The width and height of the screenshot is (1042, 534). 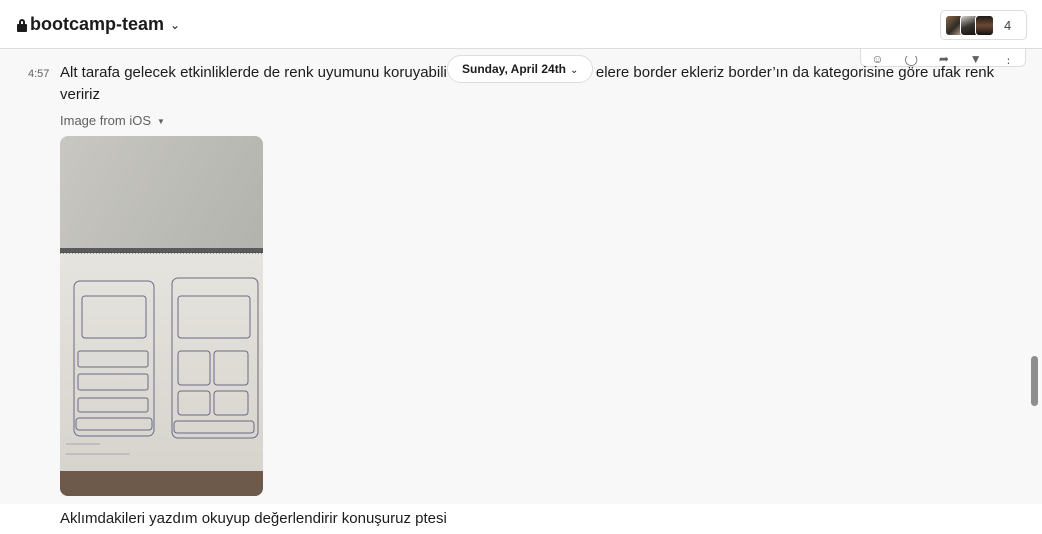 What do you see at coordinates (1008, 25) in the screenshot?
I see `member-count: 4` at bounding box center [1008, 25].